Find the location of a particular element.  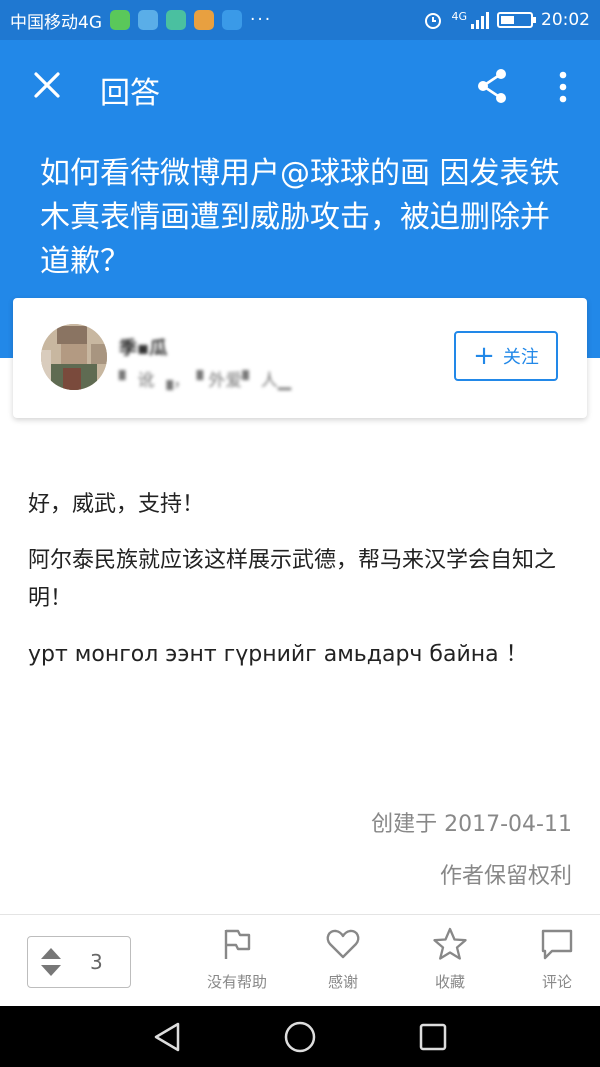

comment-button: 评论 is located at coordinates (557, 959).